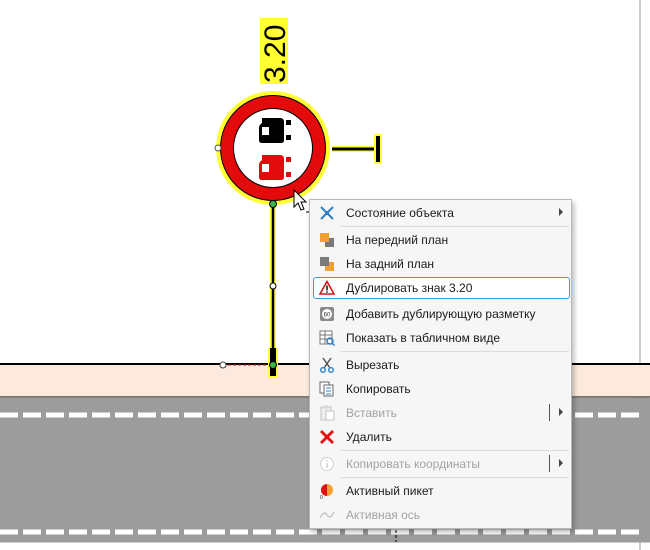 The width and height of the screenshot is (650, 550). What do you see at coordinates (441, 389) in the screenshot?
I see `menu-item-copy: Копировать` at bounding box center [441, 389].